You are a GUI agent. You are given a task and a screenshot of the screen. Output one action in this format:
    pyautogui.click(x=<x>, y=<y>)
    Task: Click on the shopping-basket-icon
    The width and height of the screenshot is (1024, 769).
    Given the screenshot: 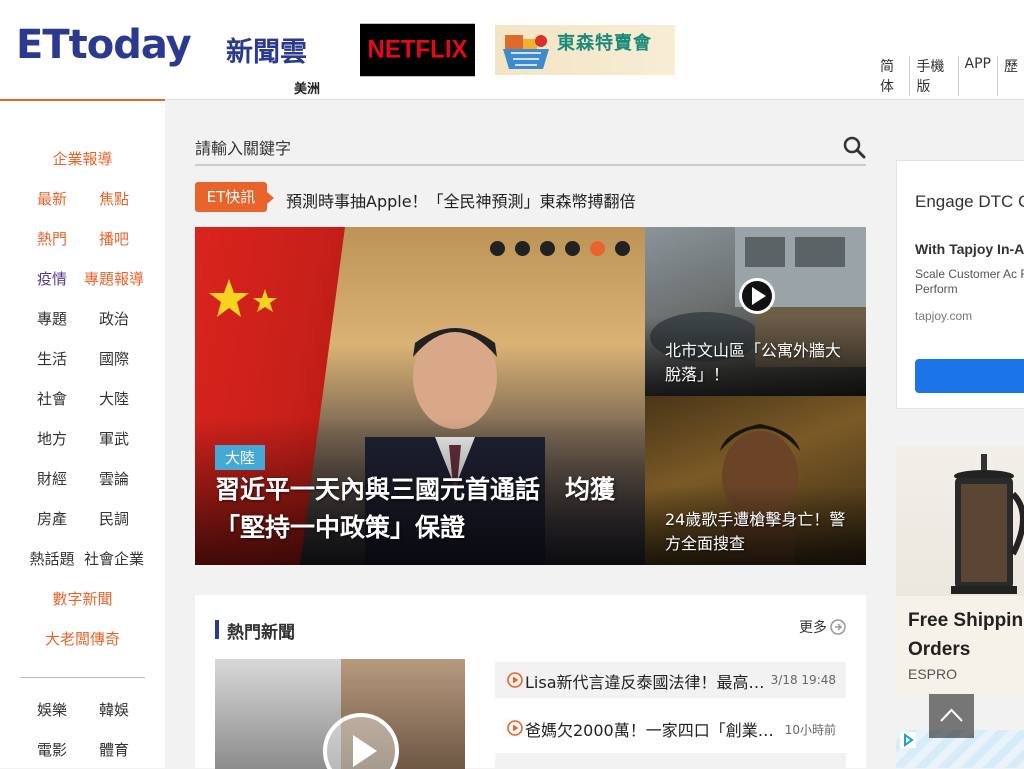 What is the action you would take?
    pyautogui.click(x=526, y=52)
    